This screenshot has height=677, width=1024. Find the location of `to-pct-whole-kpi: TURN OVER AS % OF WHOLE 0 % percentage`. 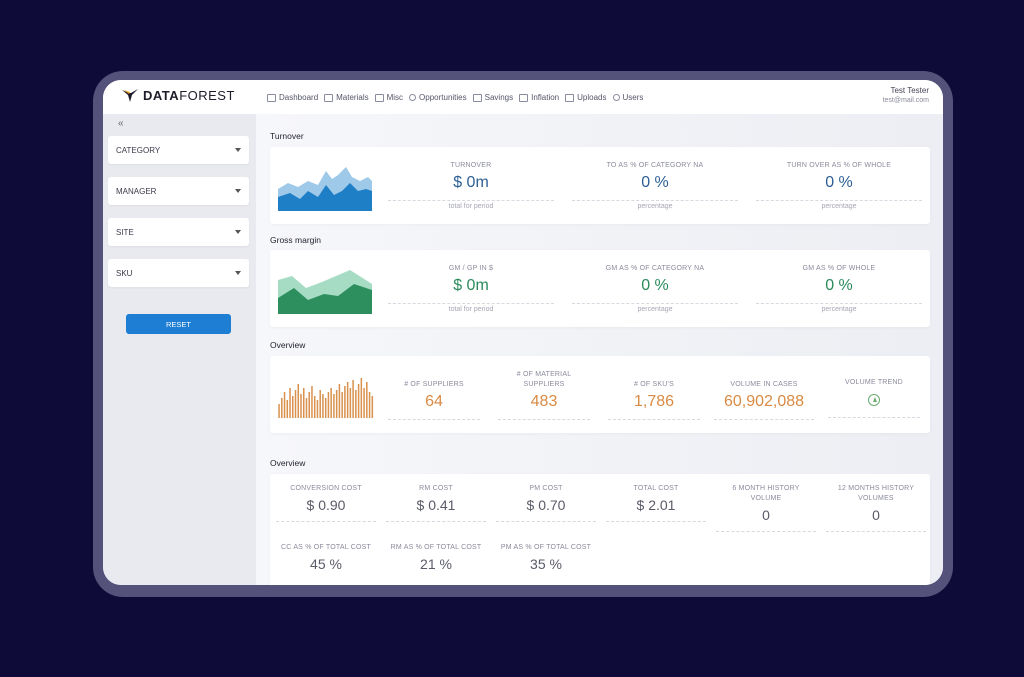

to-pct-whole-kpi: TURN OVER AS % OF WHOLE 0 % percentage is located at coordinates (839, 185).